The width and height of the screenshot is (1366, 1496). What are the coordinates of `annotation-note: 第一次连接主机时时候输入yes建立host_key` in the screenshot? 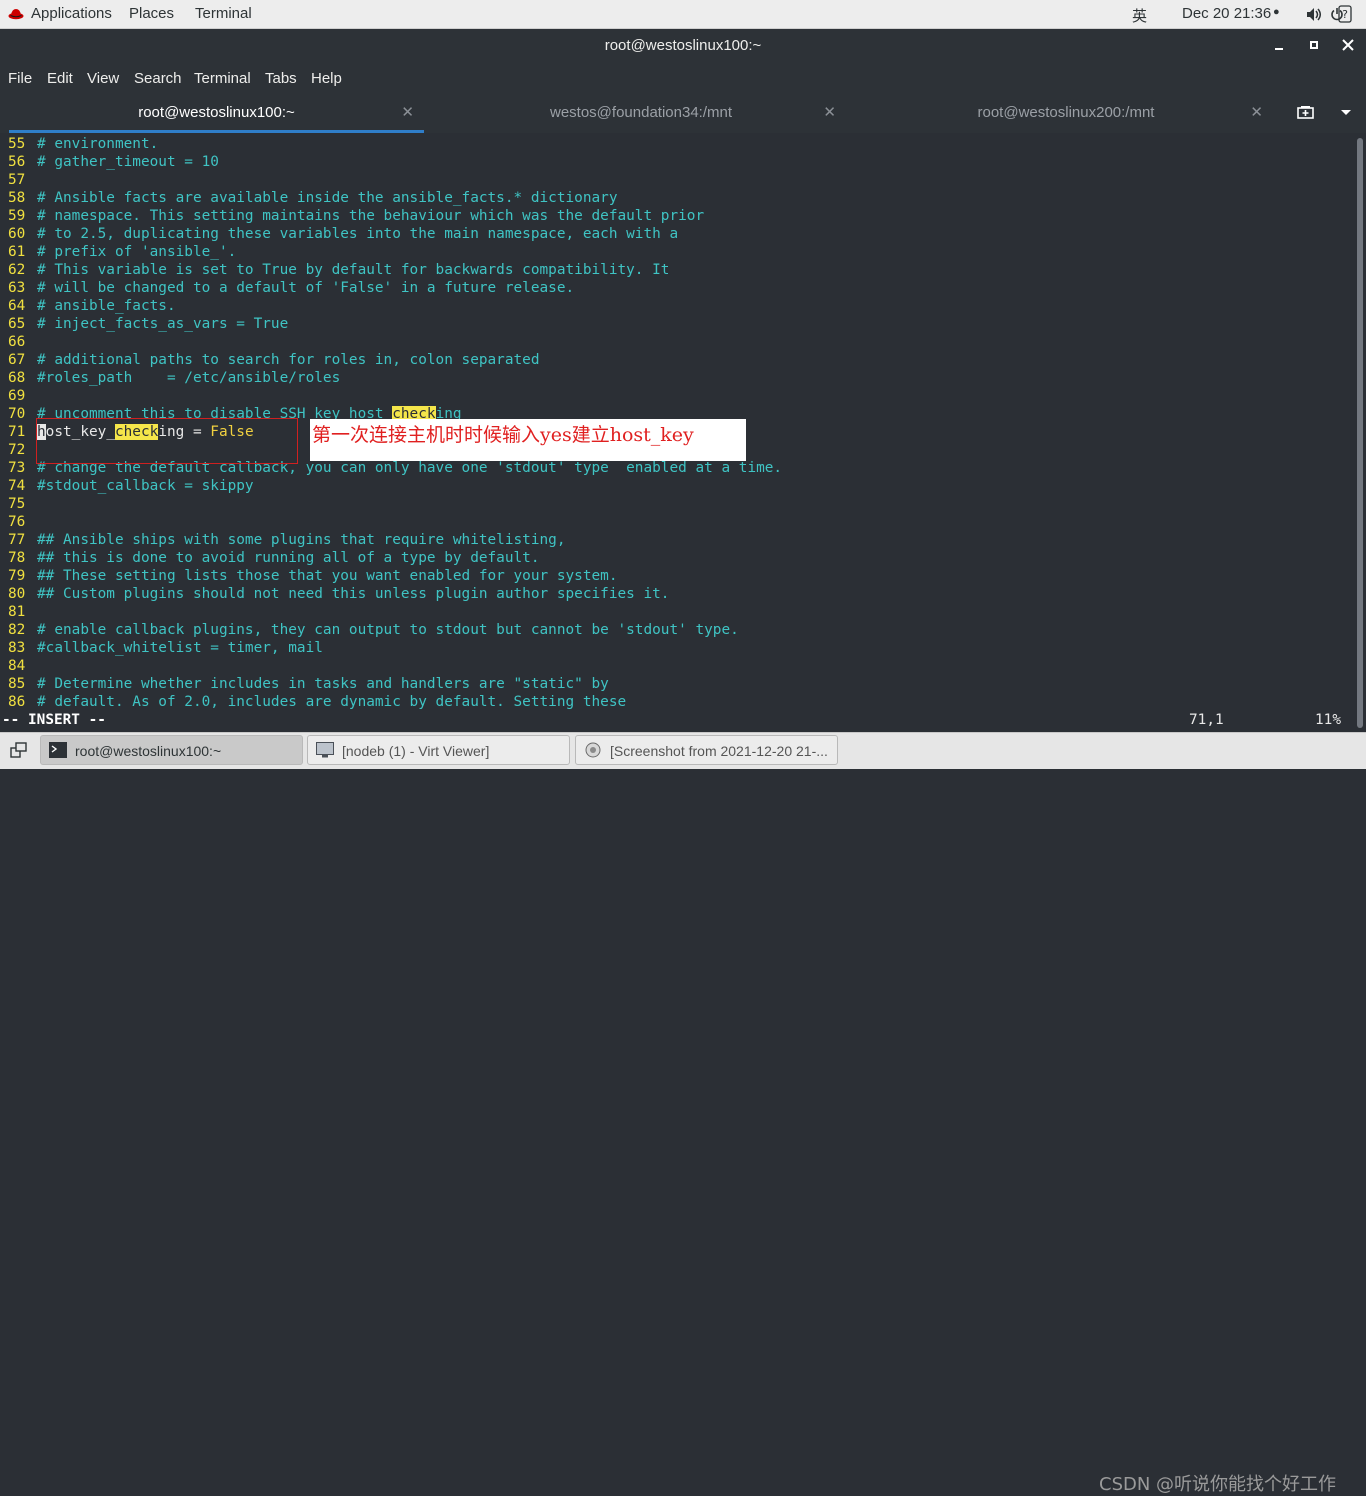 It's located at (528, 440).